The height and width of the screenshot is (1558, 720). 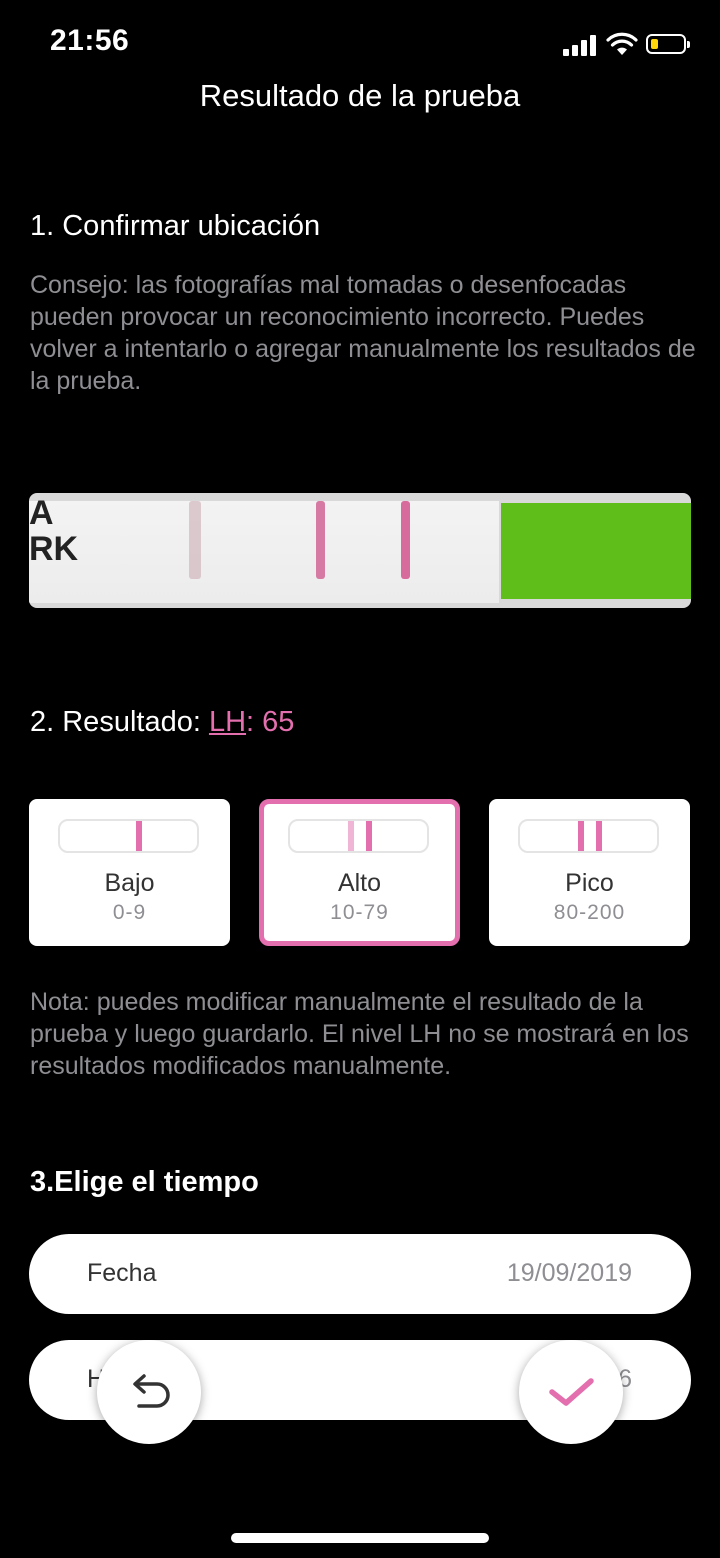 What do you see at coordinates (41, 513) in the screenshot?
I see `strip-print-line-1: A` at bounding box center [41, 513].